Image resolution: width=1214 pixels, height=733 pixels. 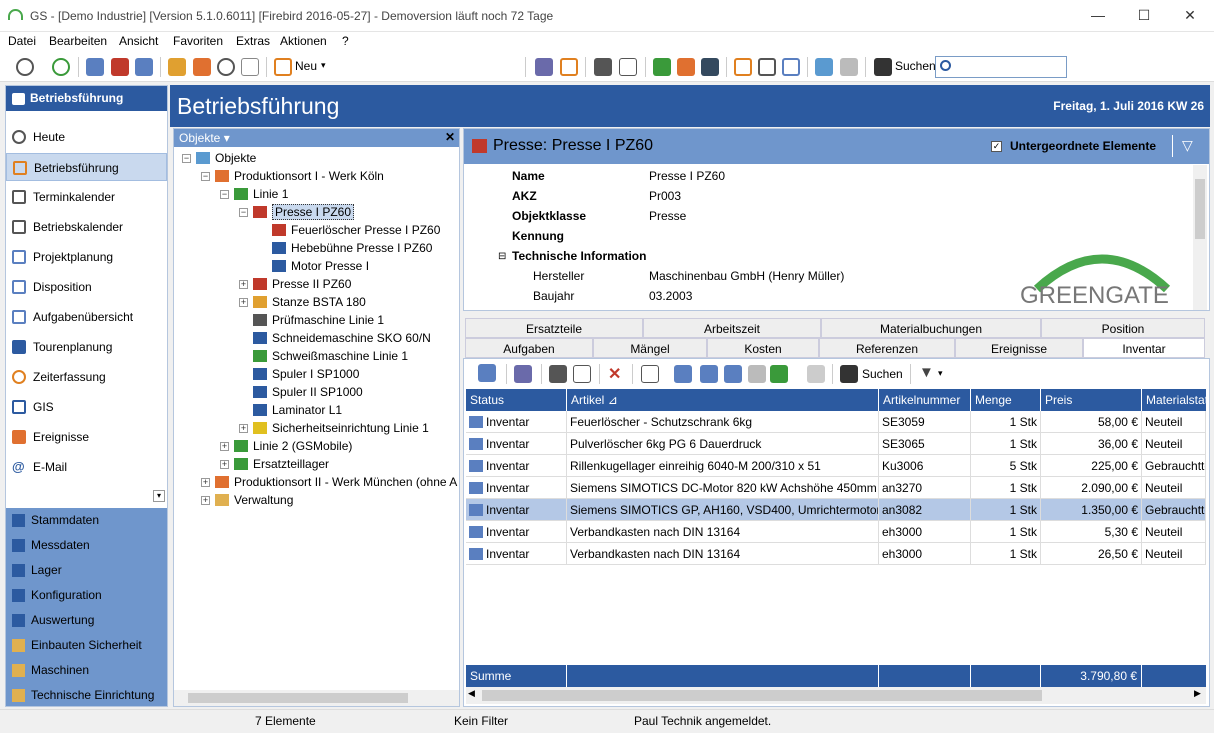 I want to click on tree-node: Spuler II SP1000, so click(x=308, y=392).